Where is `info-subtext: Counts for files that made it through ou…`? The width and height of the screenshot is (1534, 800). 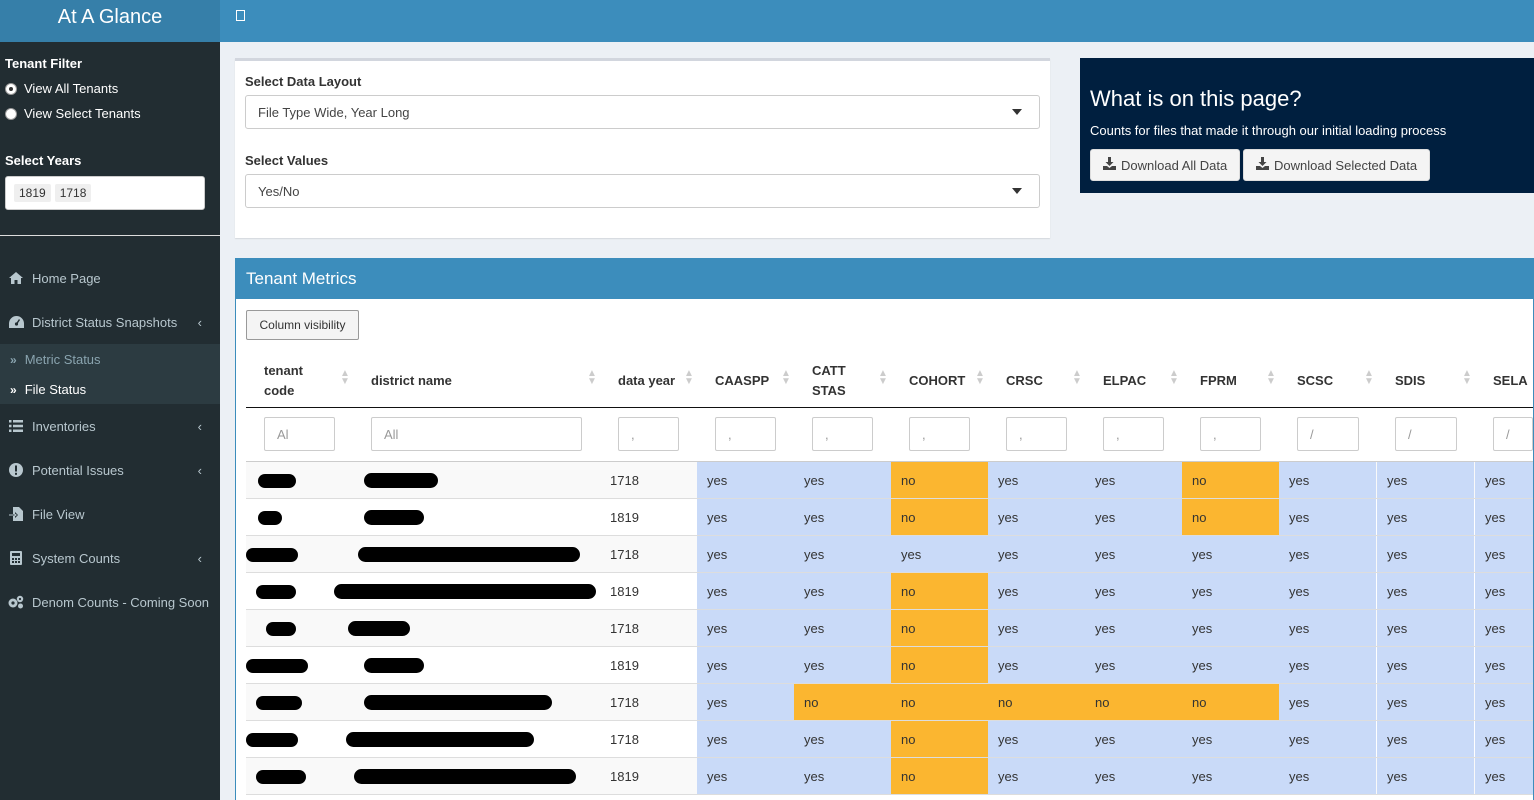
info-subtext: Counts for files that made it through ou… is located at coordinates (1268, 130).